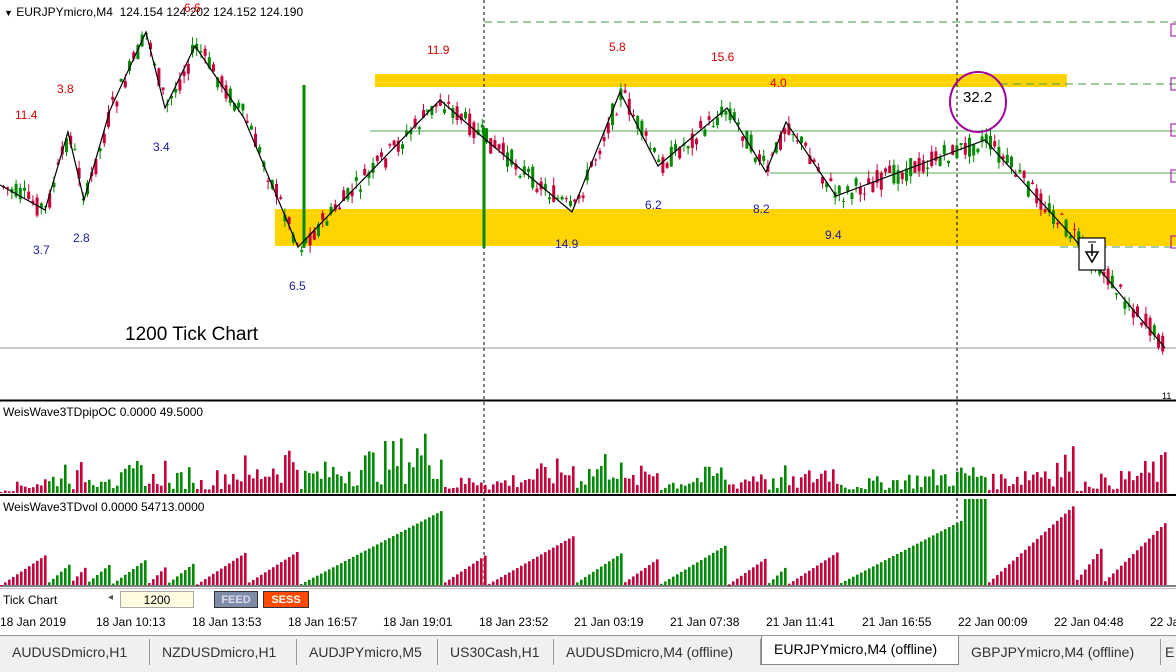 This screenshot has width=1176, height=672. I want to click on tab-us30cash-h1: US30Cash,H1, so click(496, 652).